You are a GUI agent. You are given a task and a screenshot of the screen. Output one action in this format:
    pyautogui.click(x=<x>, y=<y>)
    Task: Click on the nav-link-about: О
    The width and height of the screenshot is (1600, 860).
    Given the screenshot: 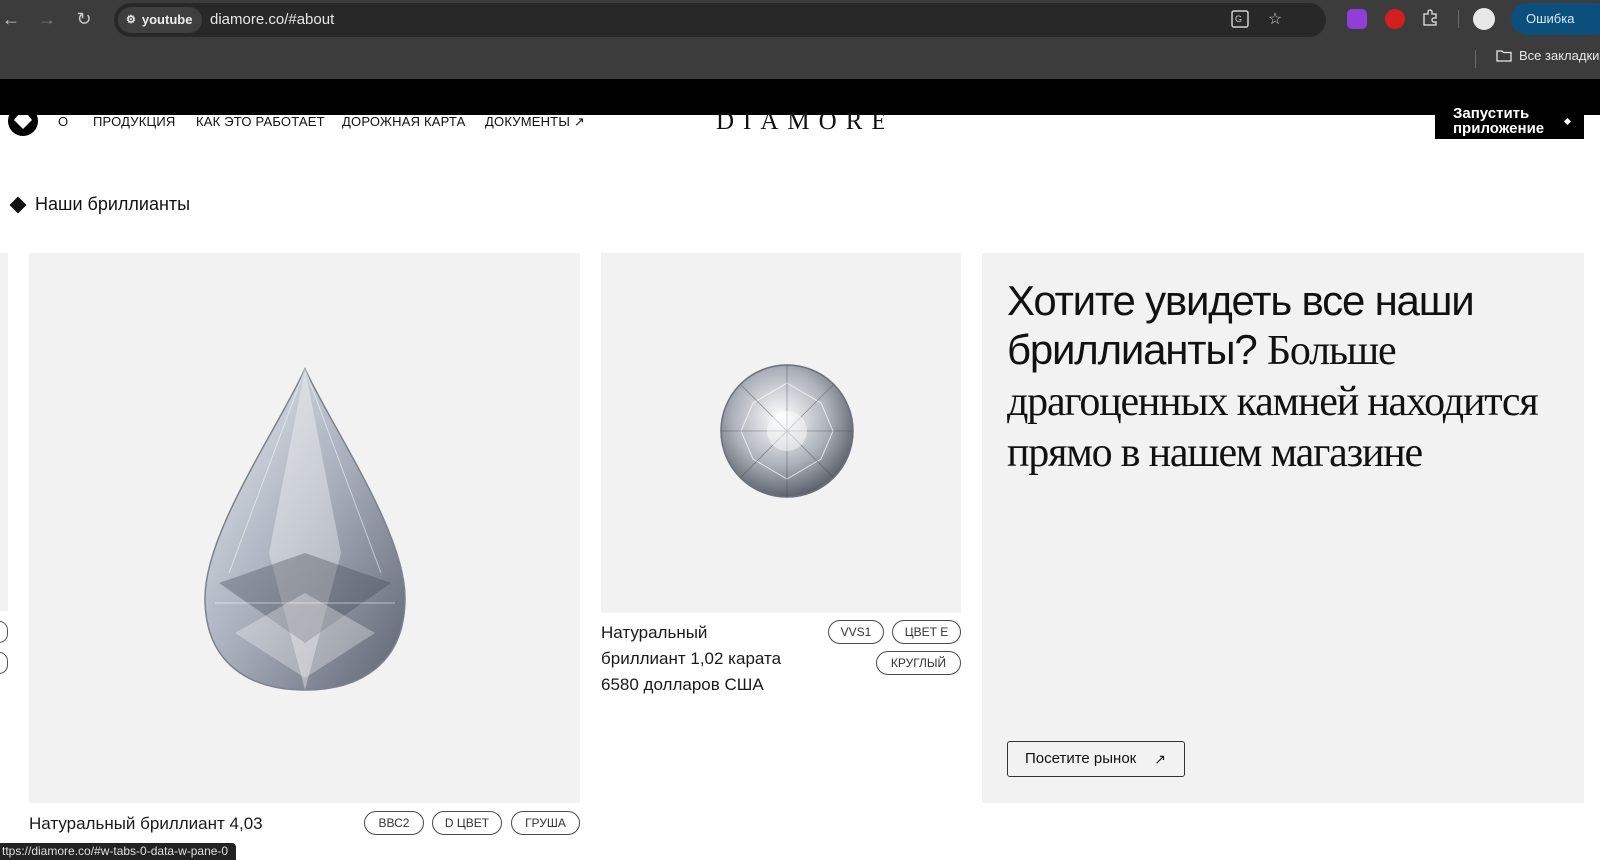 What is the action you would take?
    pyautogui.click(x=63, y=121)
    